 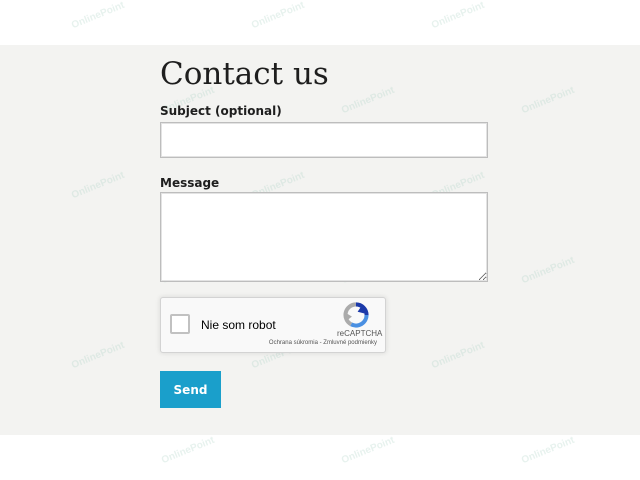 I want to click on recaptcha-logo-icon, so click(x=356, y=315).